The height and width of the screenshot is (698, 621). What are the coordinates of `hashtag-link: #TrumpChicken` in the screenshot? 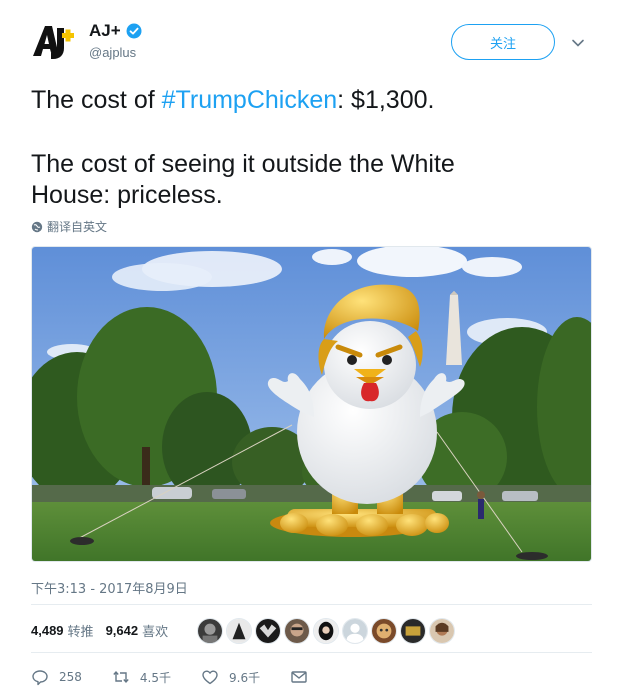 It's located at (250, 100).